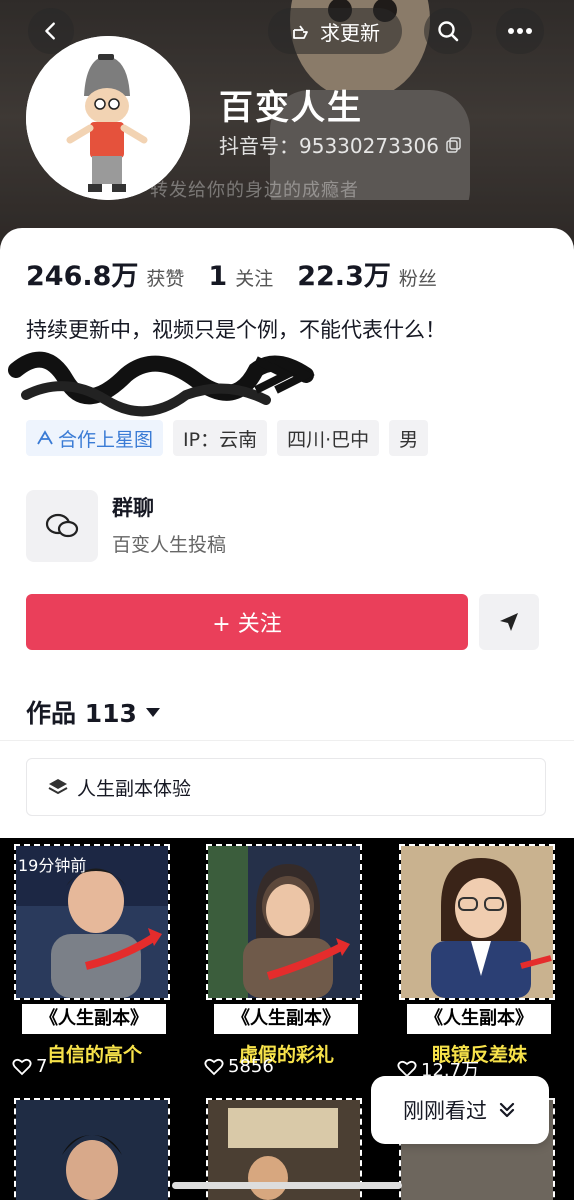  I want to click on hand-point-icon, so click(300, 32).